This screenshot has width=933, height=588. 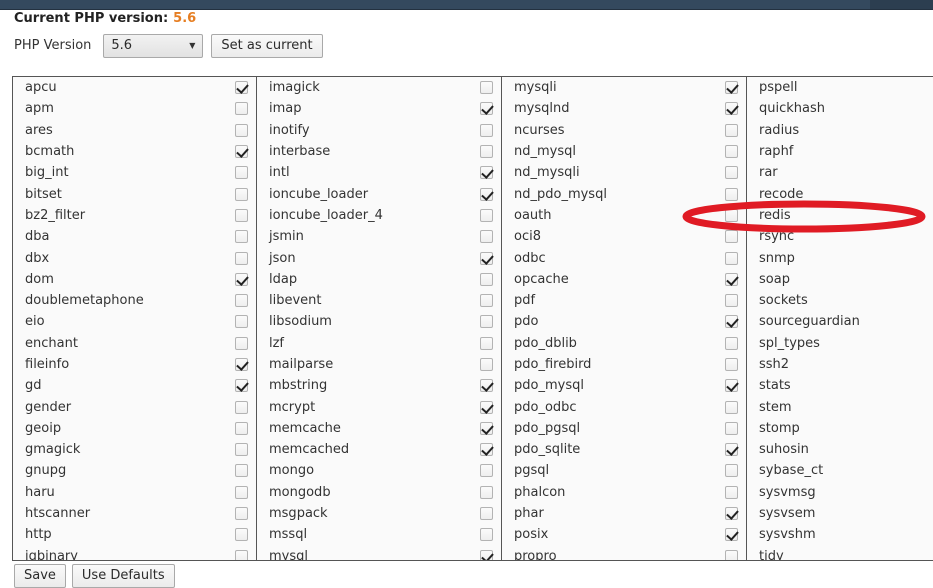 I want to click on extension-row: bz2_filter, so click(x=134, y=215).